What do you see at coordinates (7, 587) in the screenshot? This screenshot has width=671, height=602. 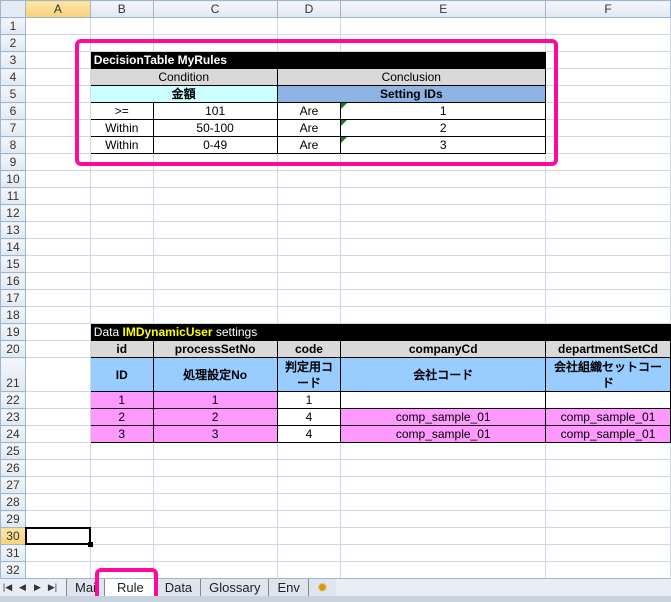 I see `first-sheet-icon: |◀` at bounding box center [7, 587].